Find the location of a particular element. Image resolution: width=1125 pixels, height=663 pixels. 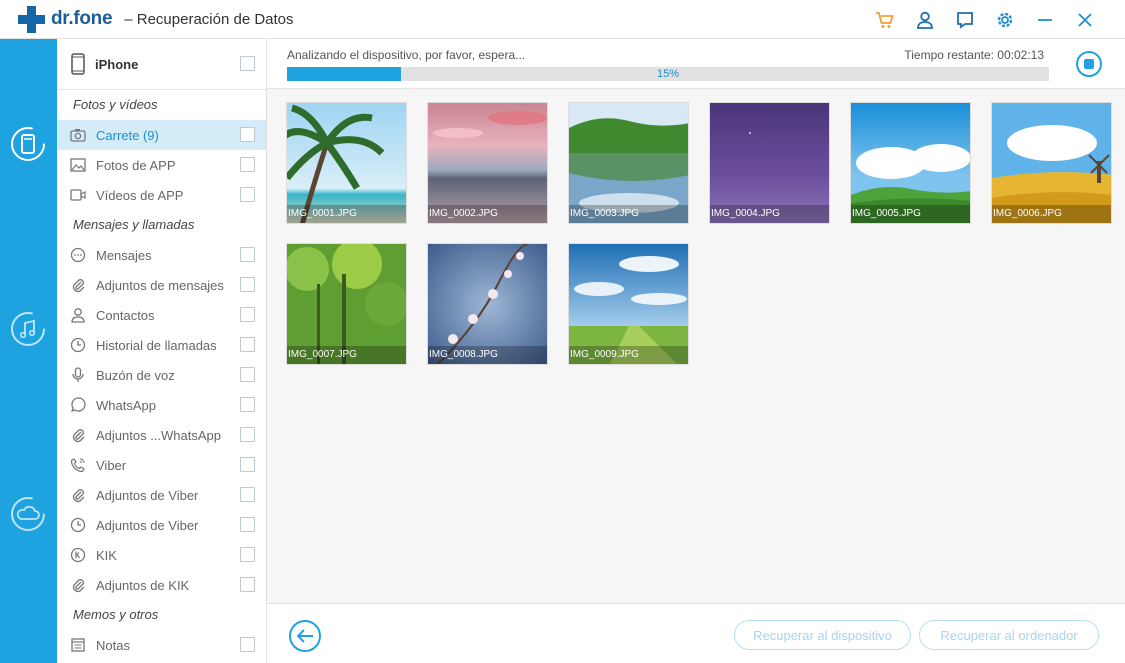

section-photos: Fotos y vídeos is located at coordinates (115, 104).